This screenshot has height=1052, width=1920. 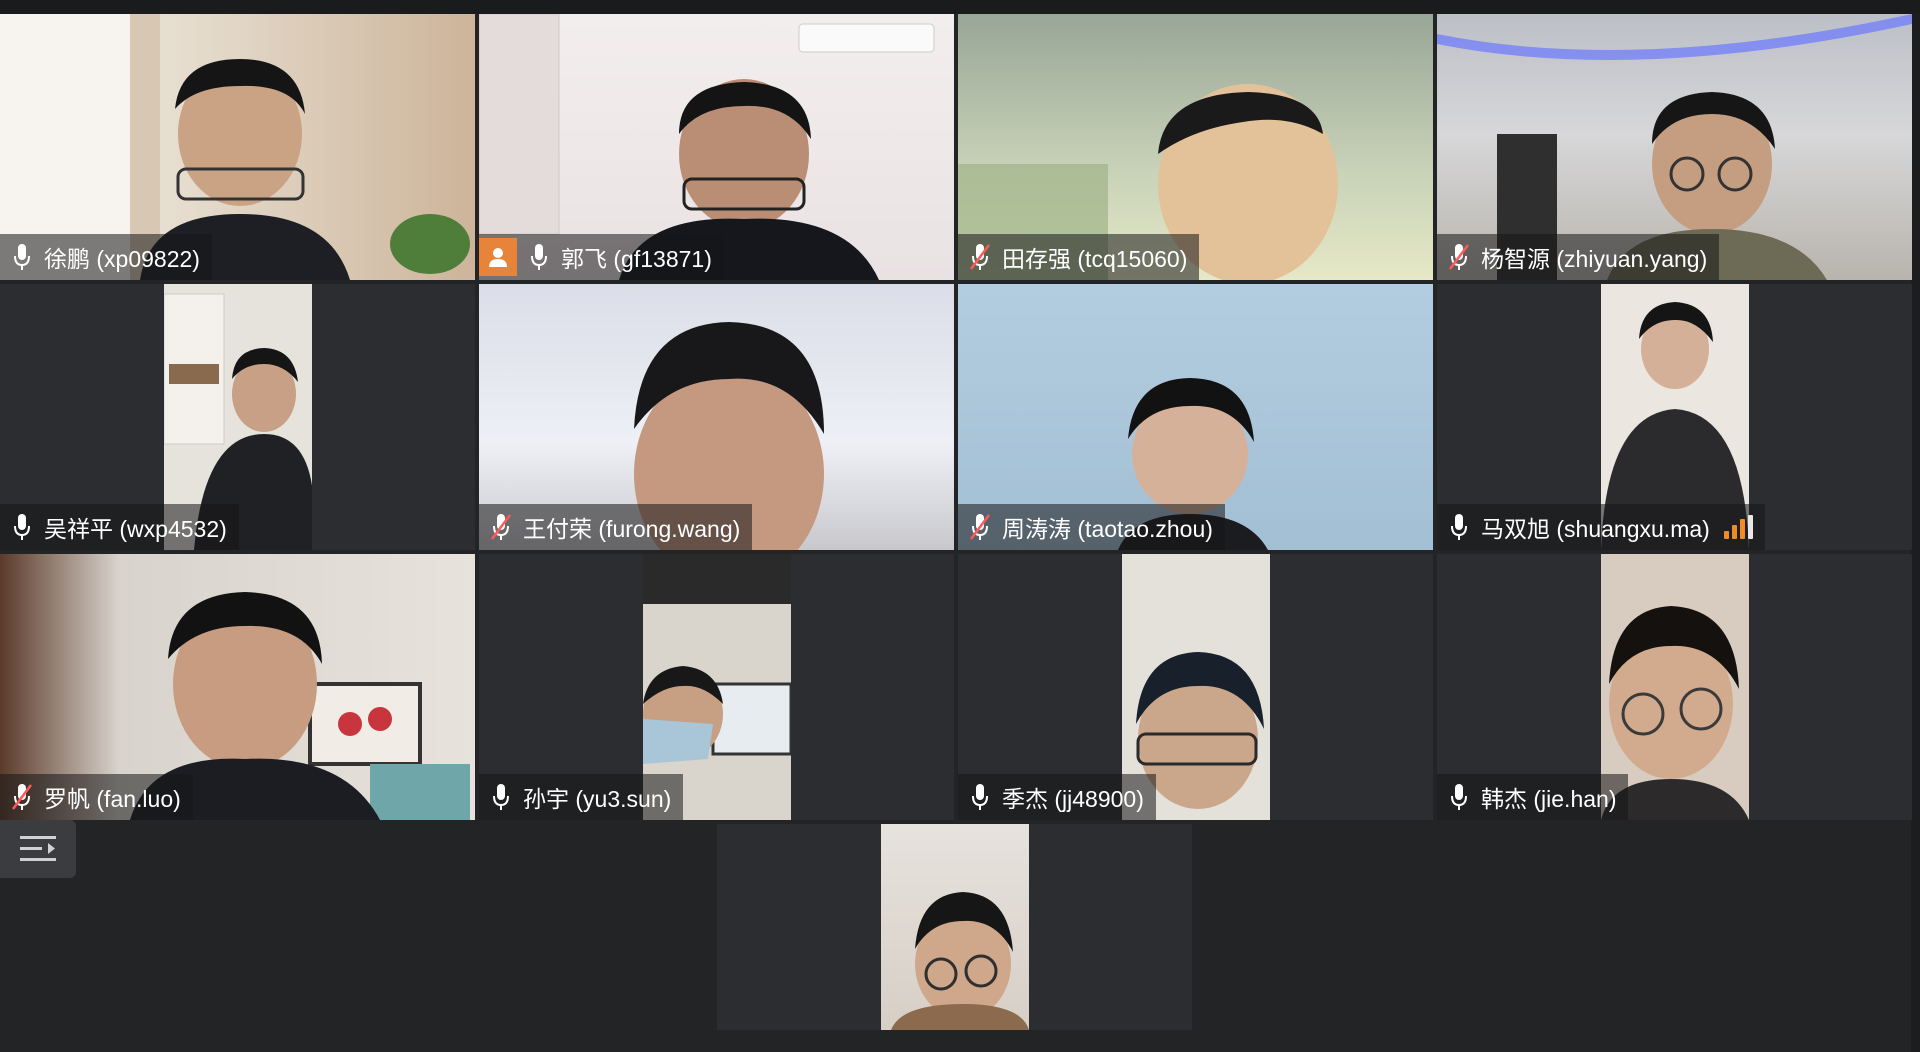 I want to click on participant-name: 吴祥平 (wxp4532), so click(x=135, y=529).